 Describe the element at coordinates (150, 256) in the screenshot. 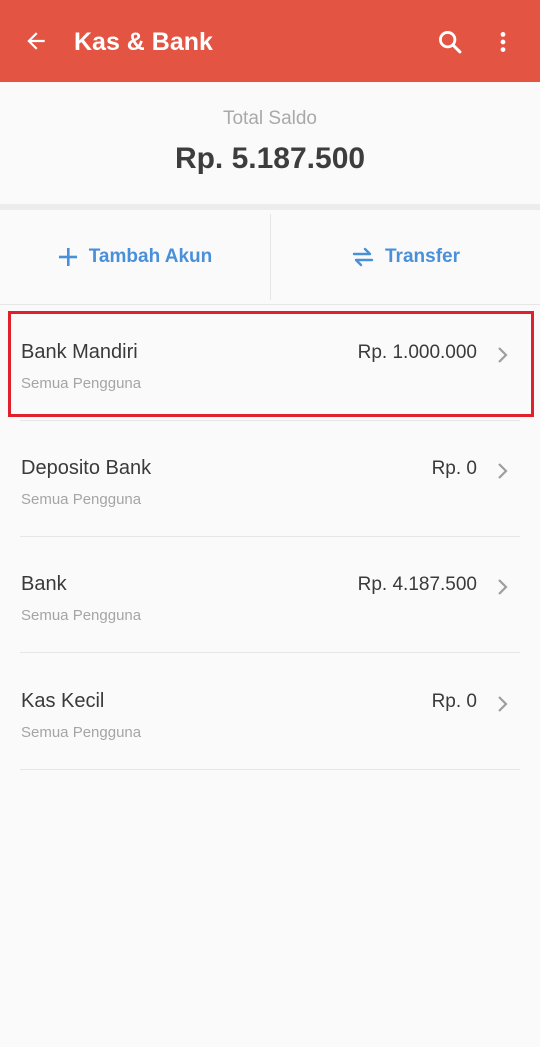

I see `add-account-label: Tambah Akun` at that location.